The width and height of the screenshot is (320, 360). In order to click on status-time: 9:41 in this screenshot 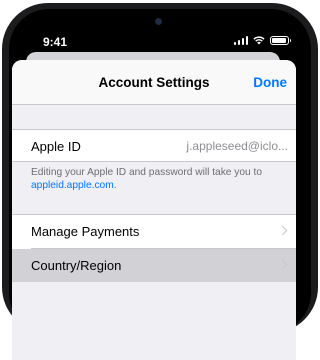, I will do `click(55, 42)`.